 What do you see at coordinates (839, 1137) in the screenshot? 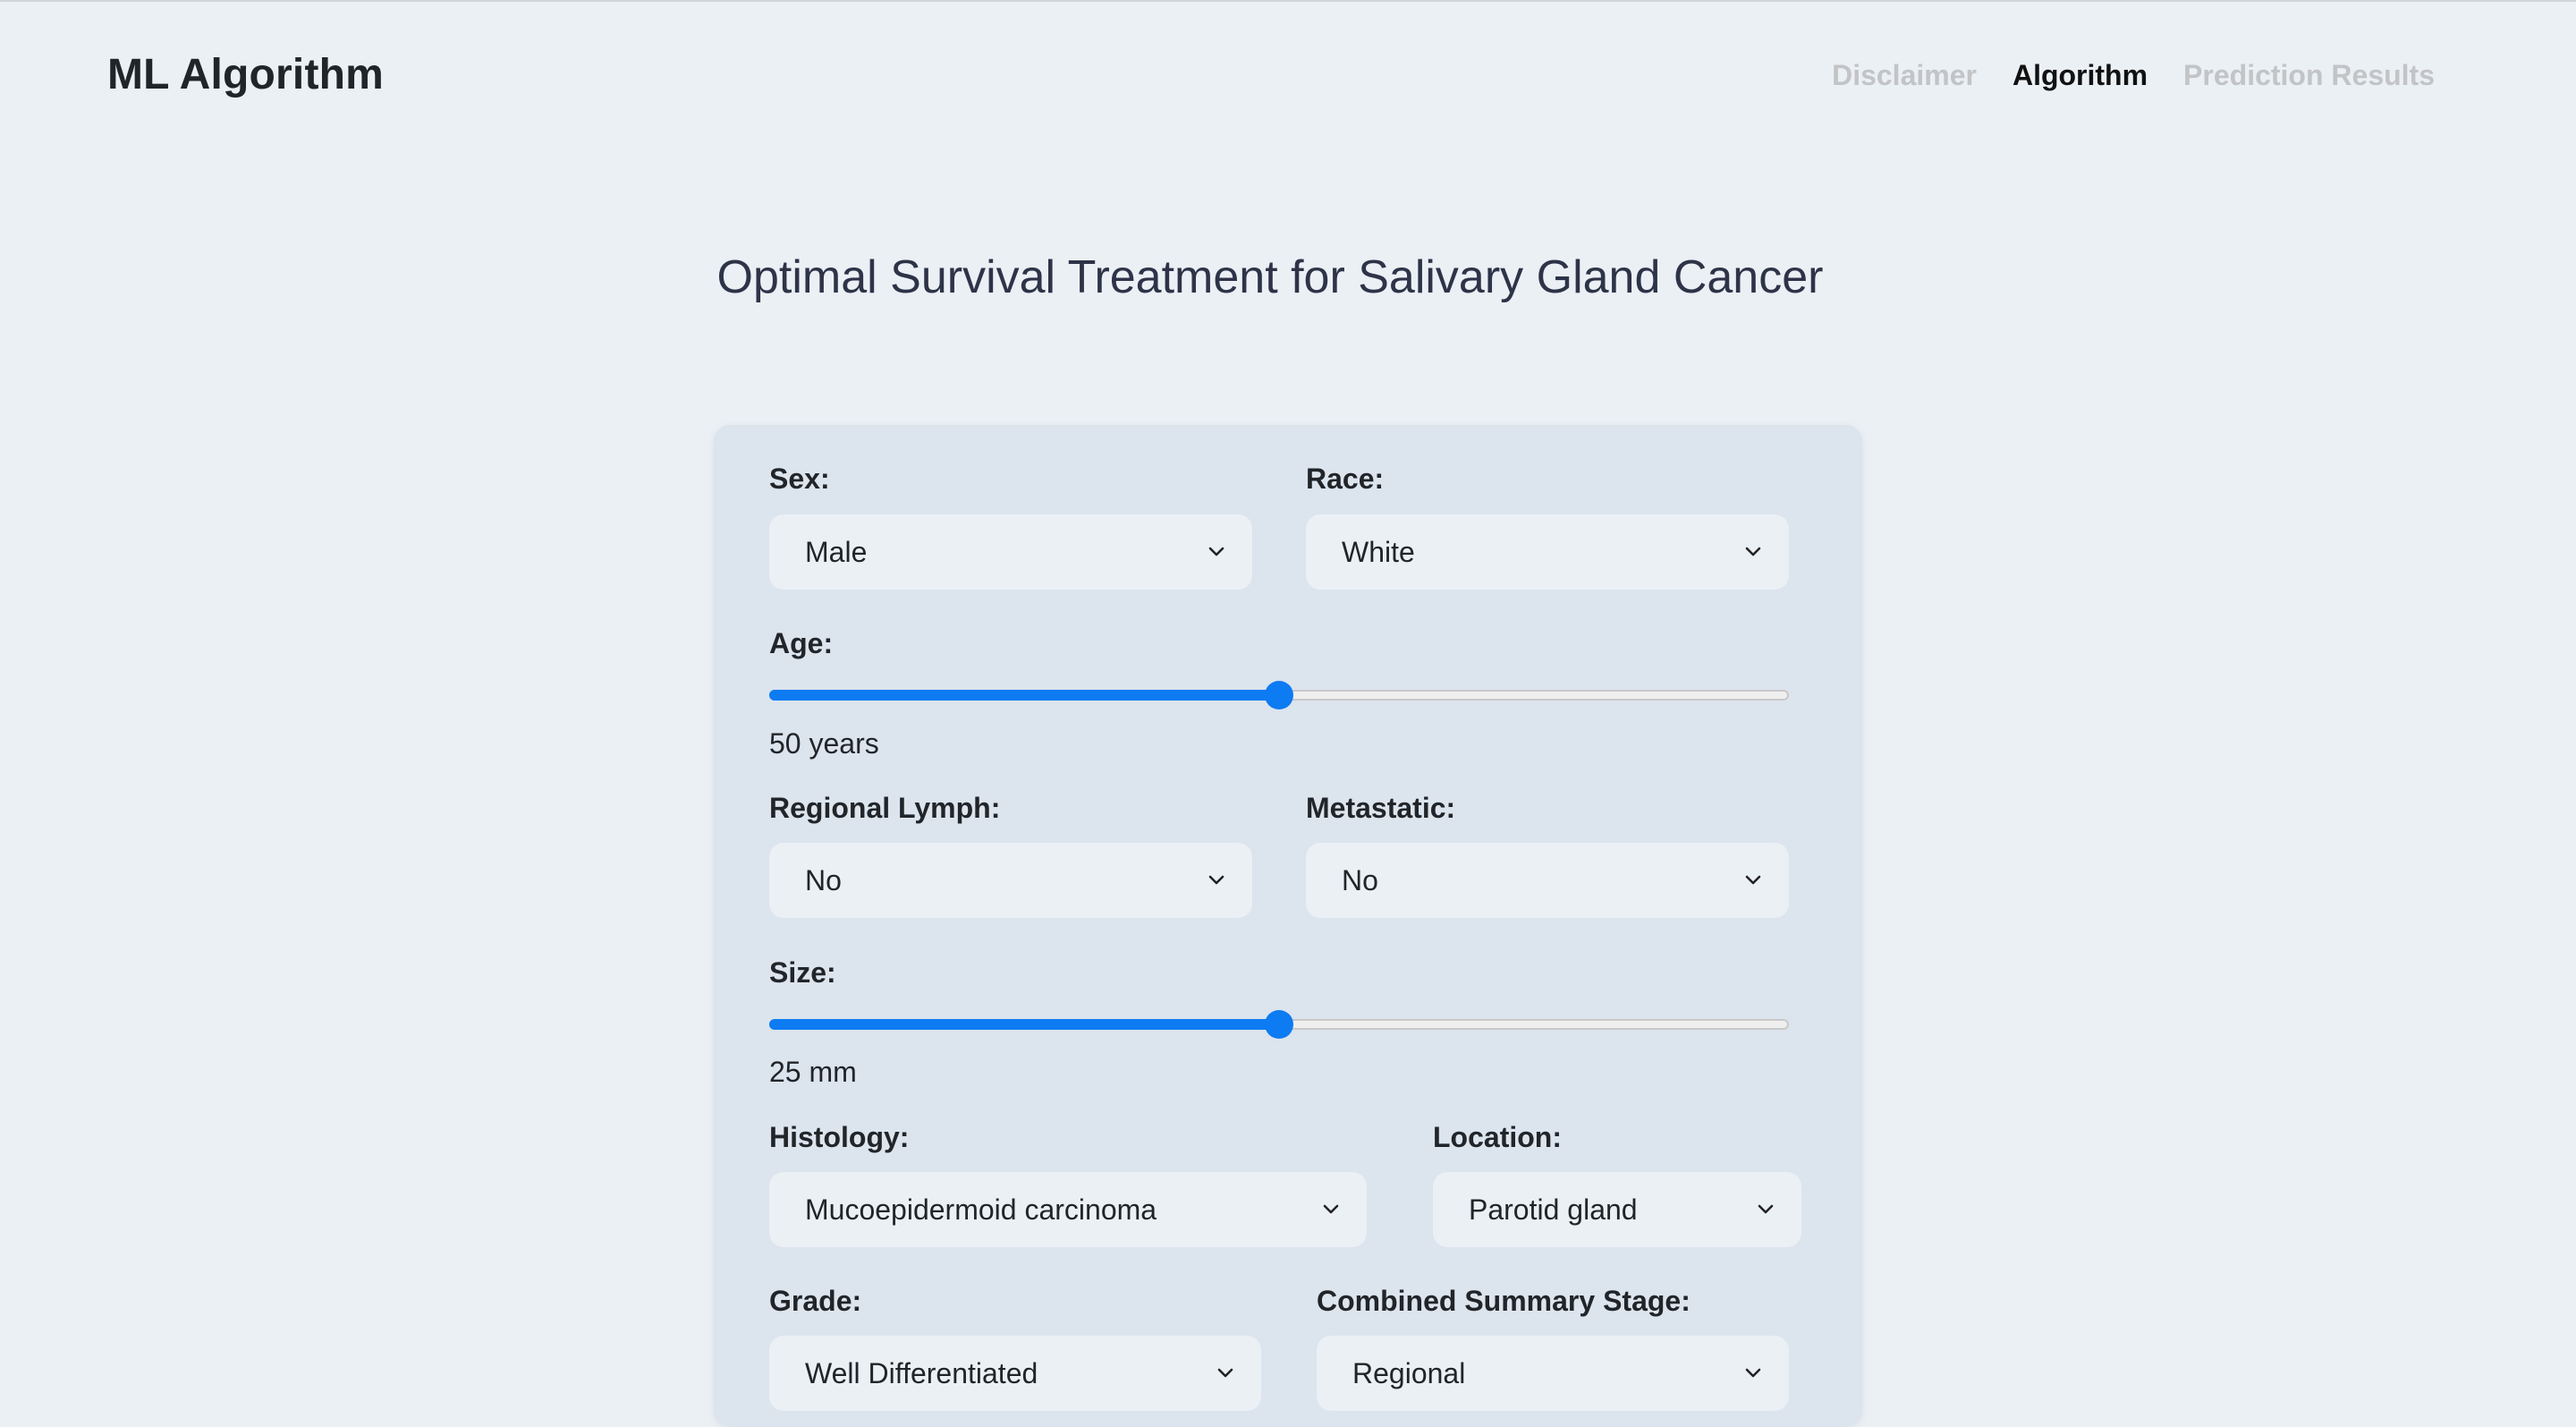
I see `histology-label: Histology:` at bounding box center [839, 1137].